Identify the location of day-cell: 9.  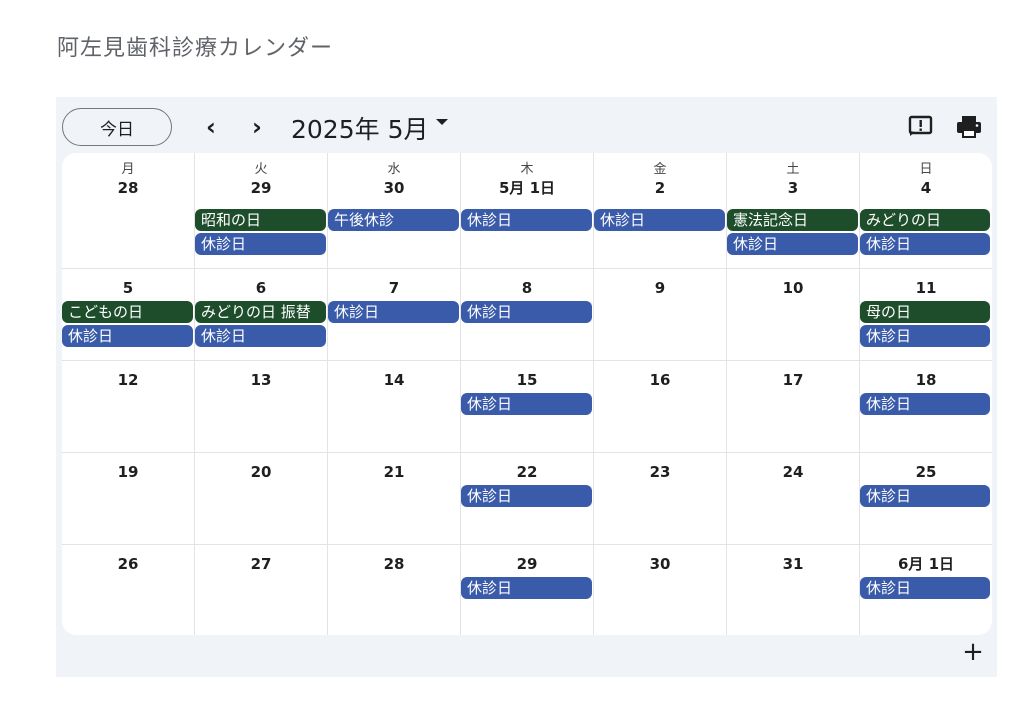
(660, 315).